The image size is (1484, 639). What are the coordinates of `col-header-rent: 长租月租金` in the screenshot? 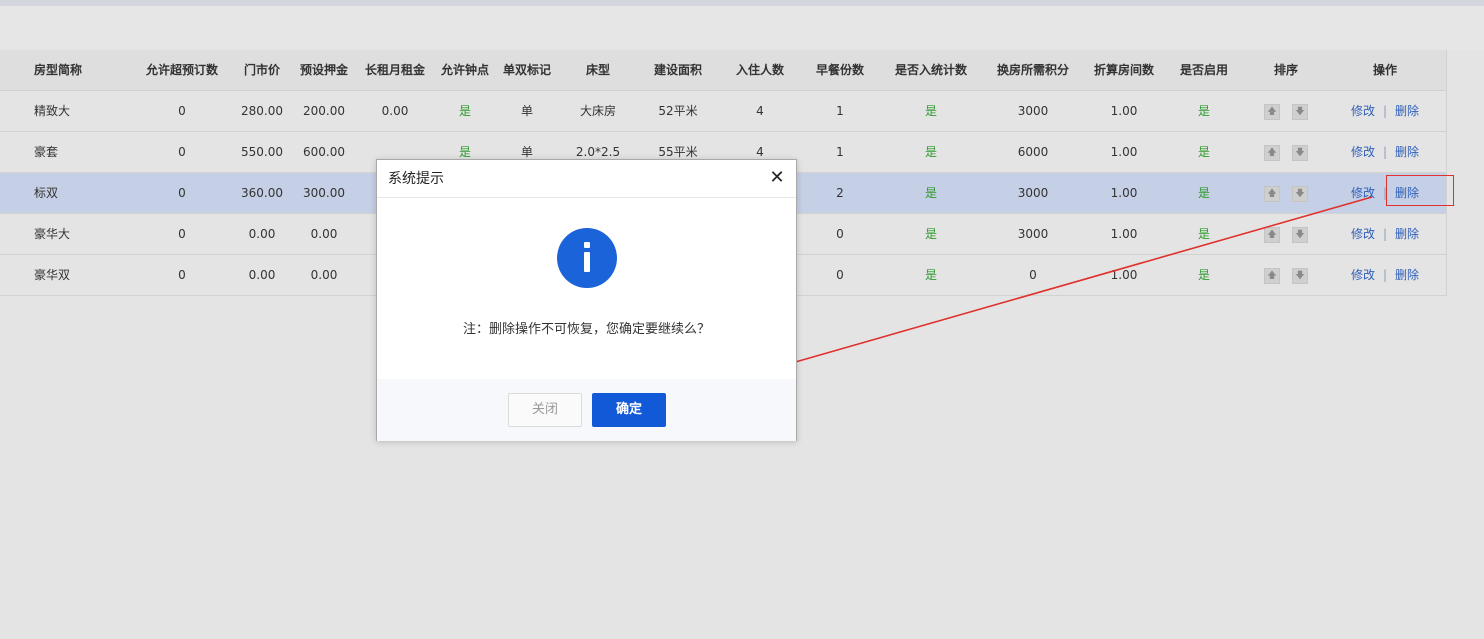 It's located at (394, 70).